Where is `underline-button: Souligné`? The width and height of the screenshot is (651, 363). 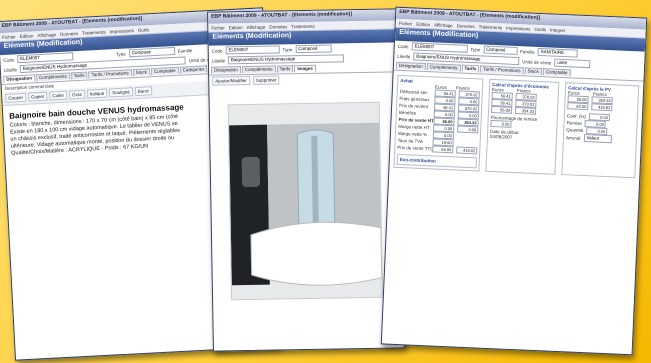
underline-button: Souligné is located at coordinates (121, 92).